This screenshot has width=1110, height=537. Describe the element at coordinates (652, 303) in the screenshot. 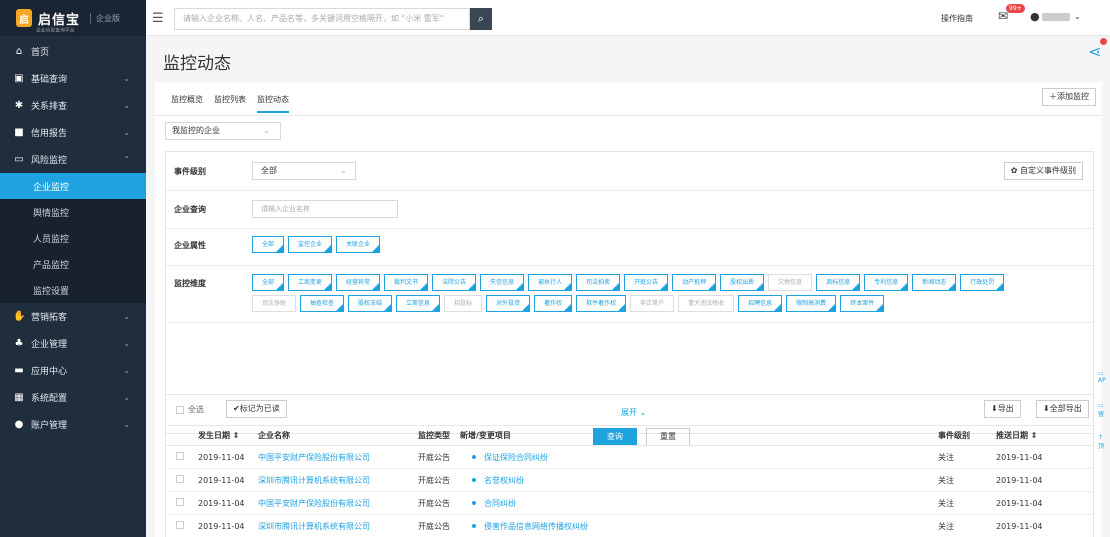

I see `dimension-tag: 非正常户` at that location.